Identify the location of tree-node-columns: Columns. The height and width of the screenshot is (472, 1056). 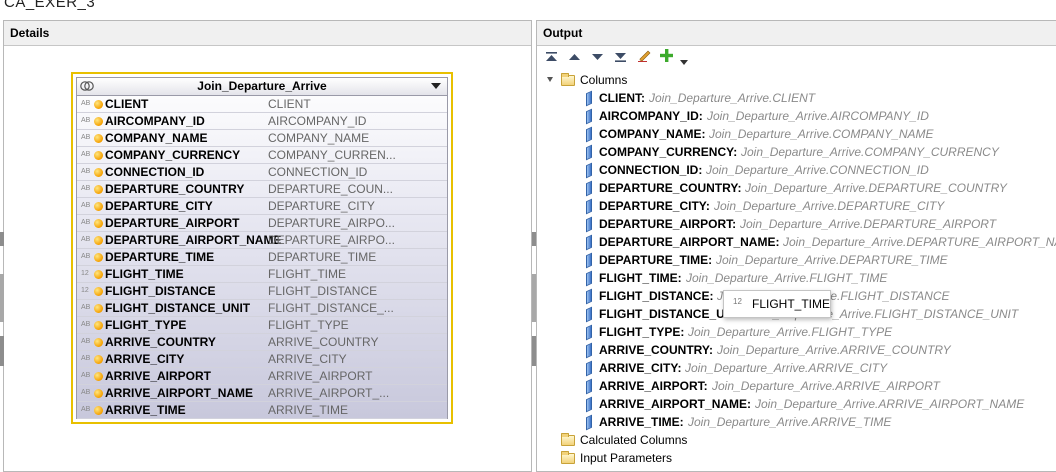
(695, 80).